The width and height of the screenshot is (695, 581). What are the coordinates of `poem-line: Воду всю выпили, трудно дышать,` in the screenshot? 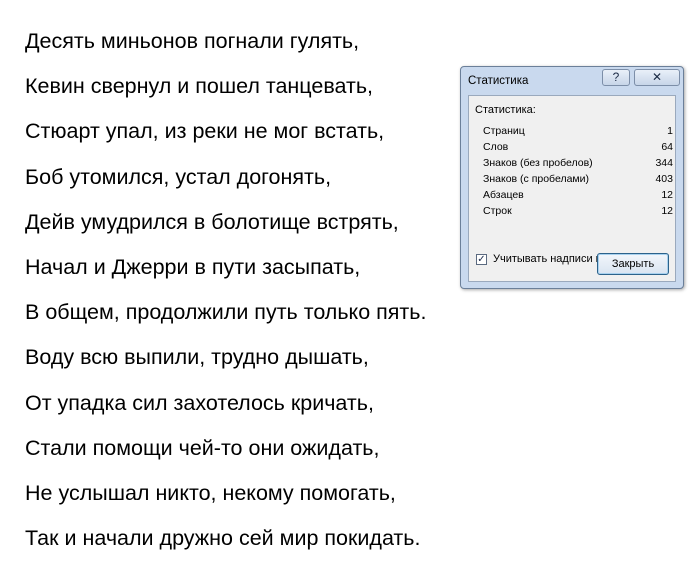 It's located at (197, 357).